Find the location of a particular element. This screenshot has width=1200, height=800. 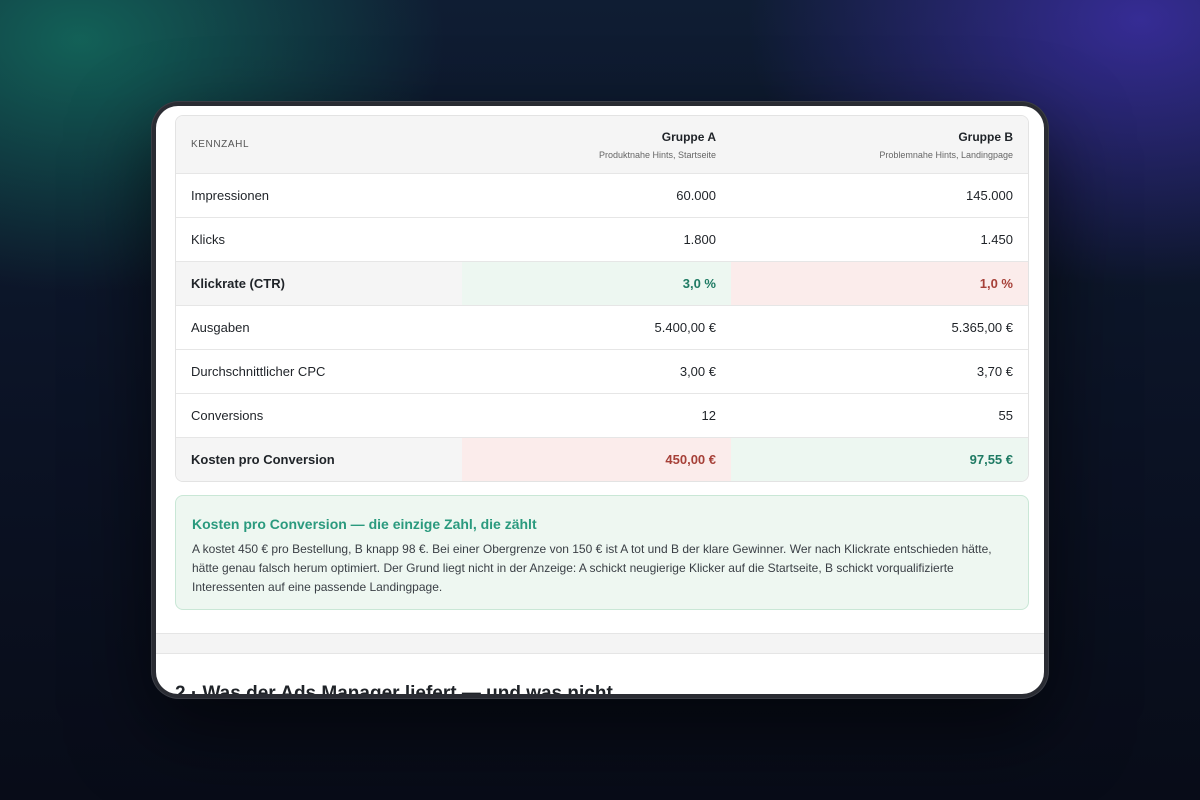

table-row-cost-per-conversion: Kosten pro Conversion 450,00 € 97,55 € is located at coordinates (602, 459).